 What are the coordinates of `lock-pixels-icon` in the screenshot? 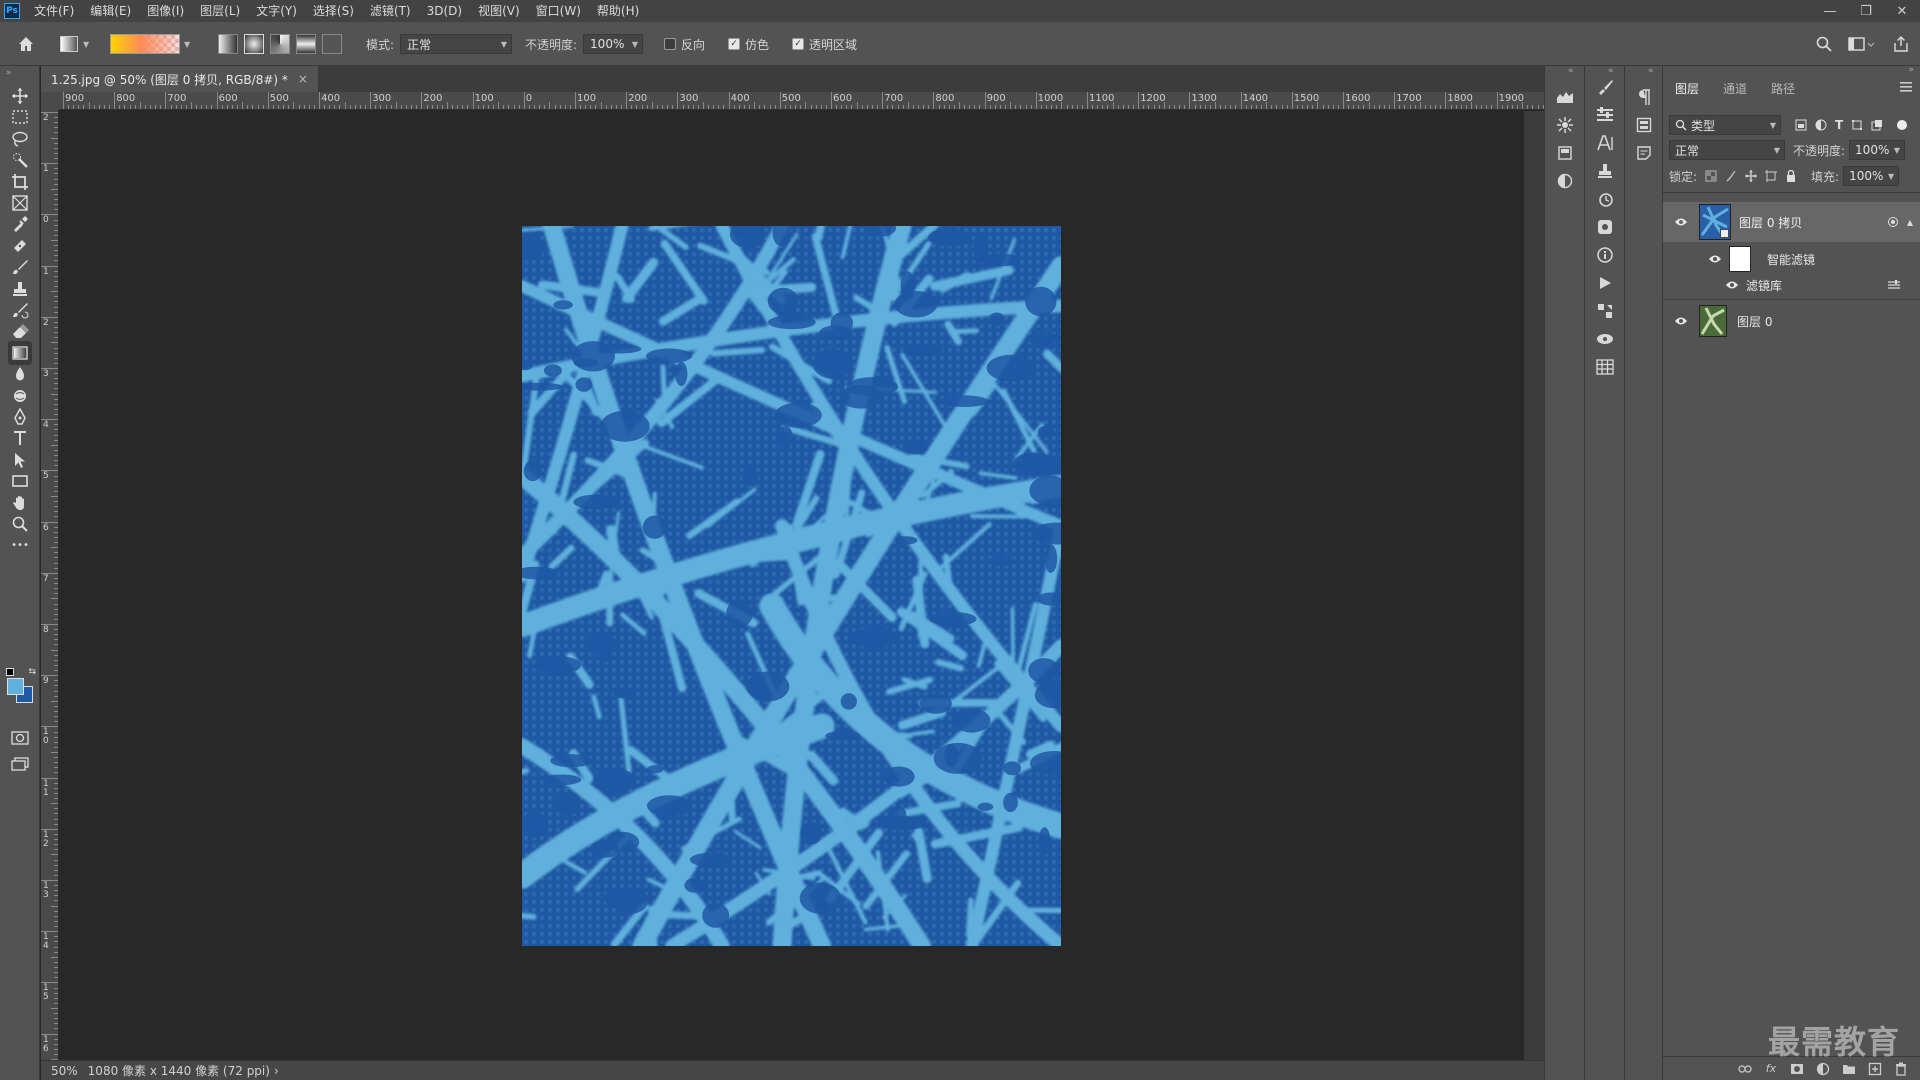 It's located at (1731, 176).